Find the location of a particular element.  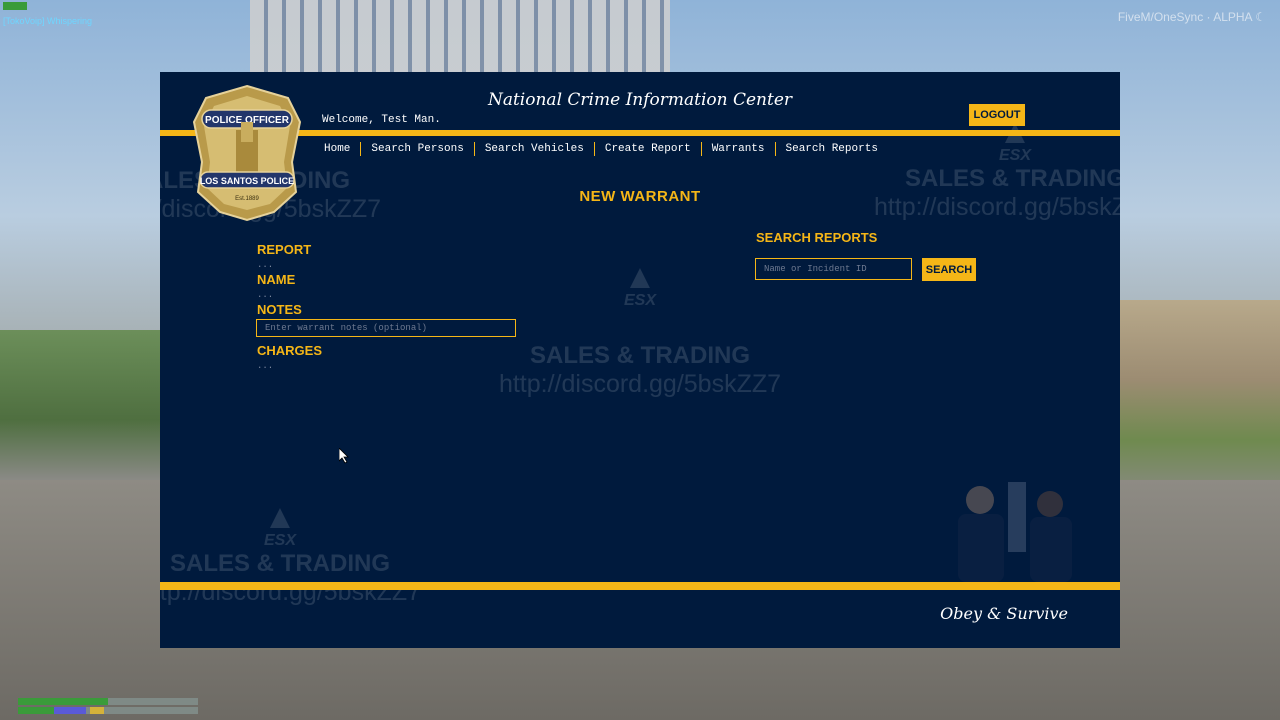

page-heading: NEW WARRANT is located at coordinates (640, 196).